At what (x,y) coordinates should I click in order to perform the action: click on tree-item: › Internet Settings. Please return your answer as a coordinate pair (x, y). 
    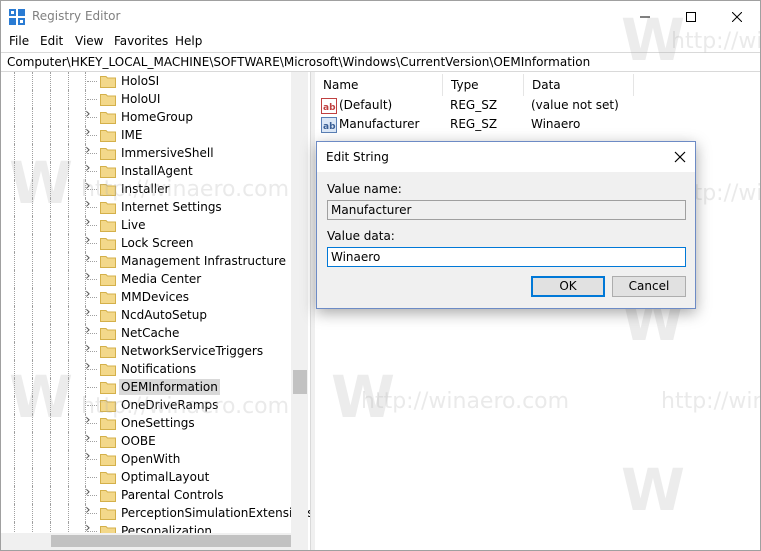
    Looking at the image, I should click on (151, 206).